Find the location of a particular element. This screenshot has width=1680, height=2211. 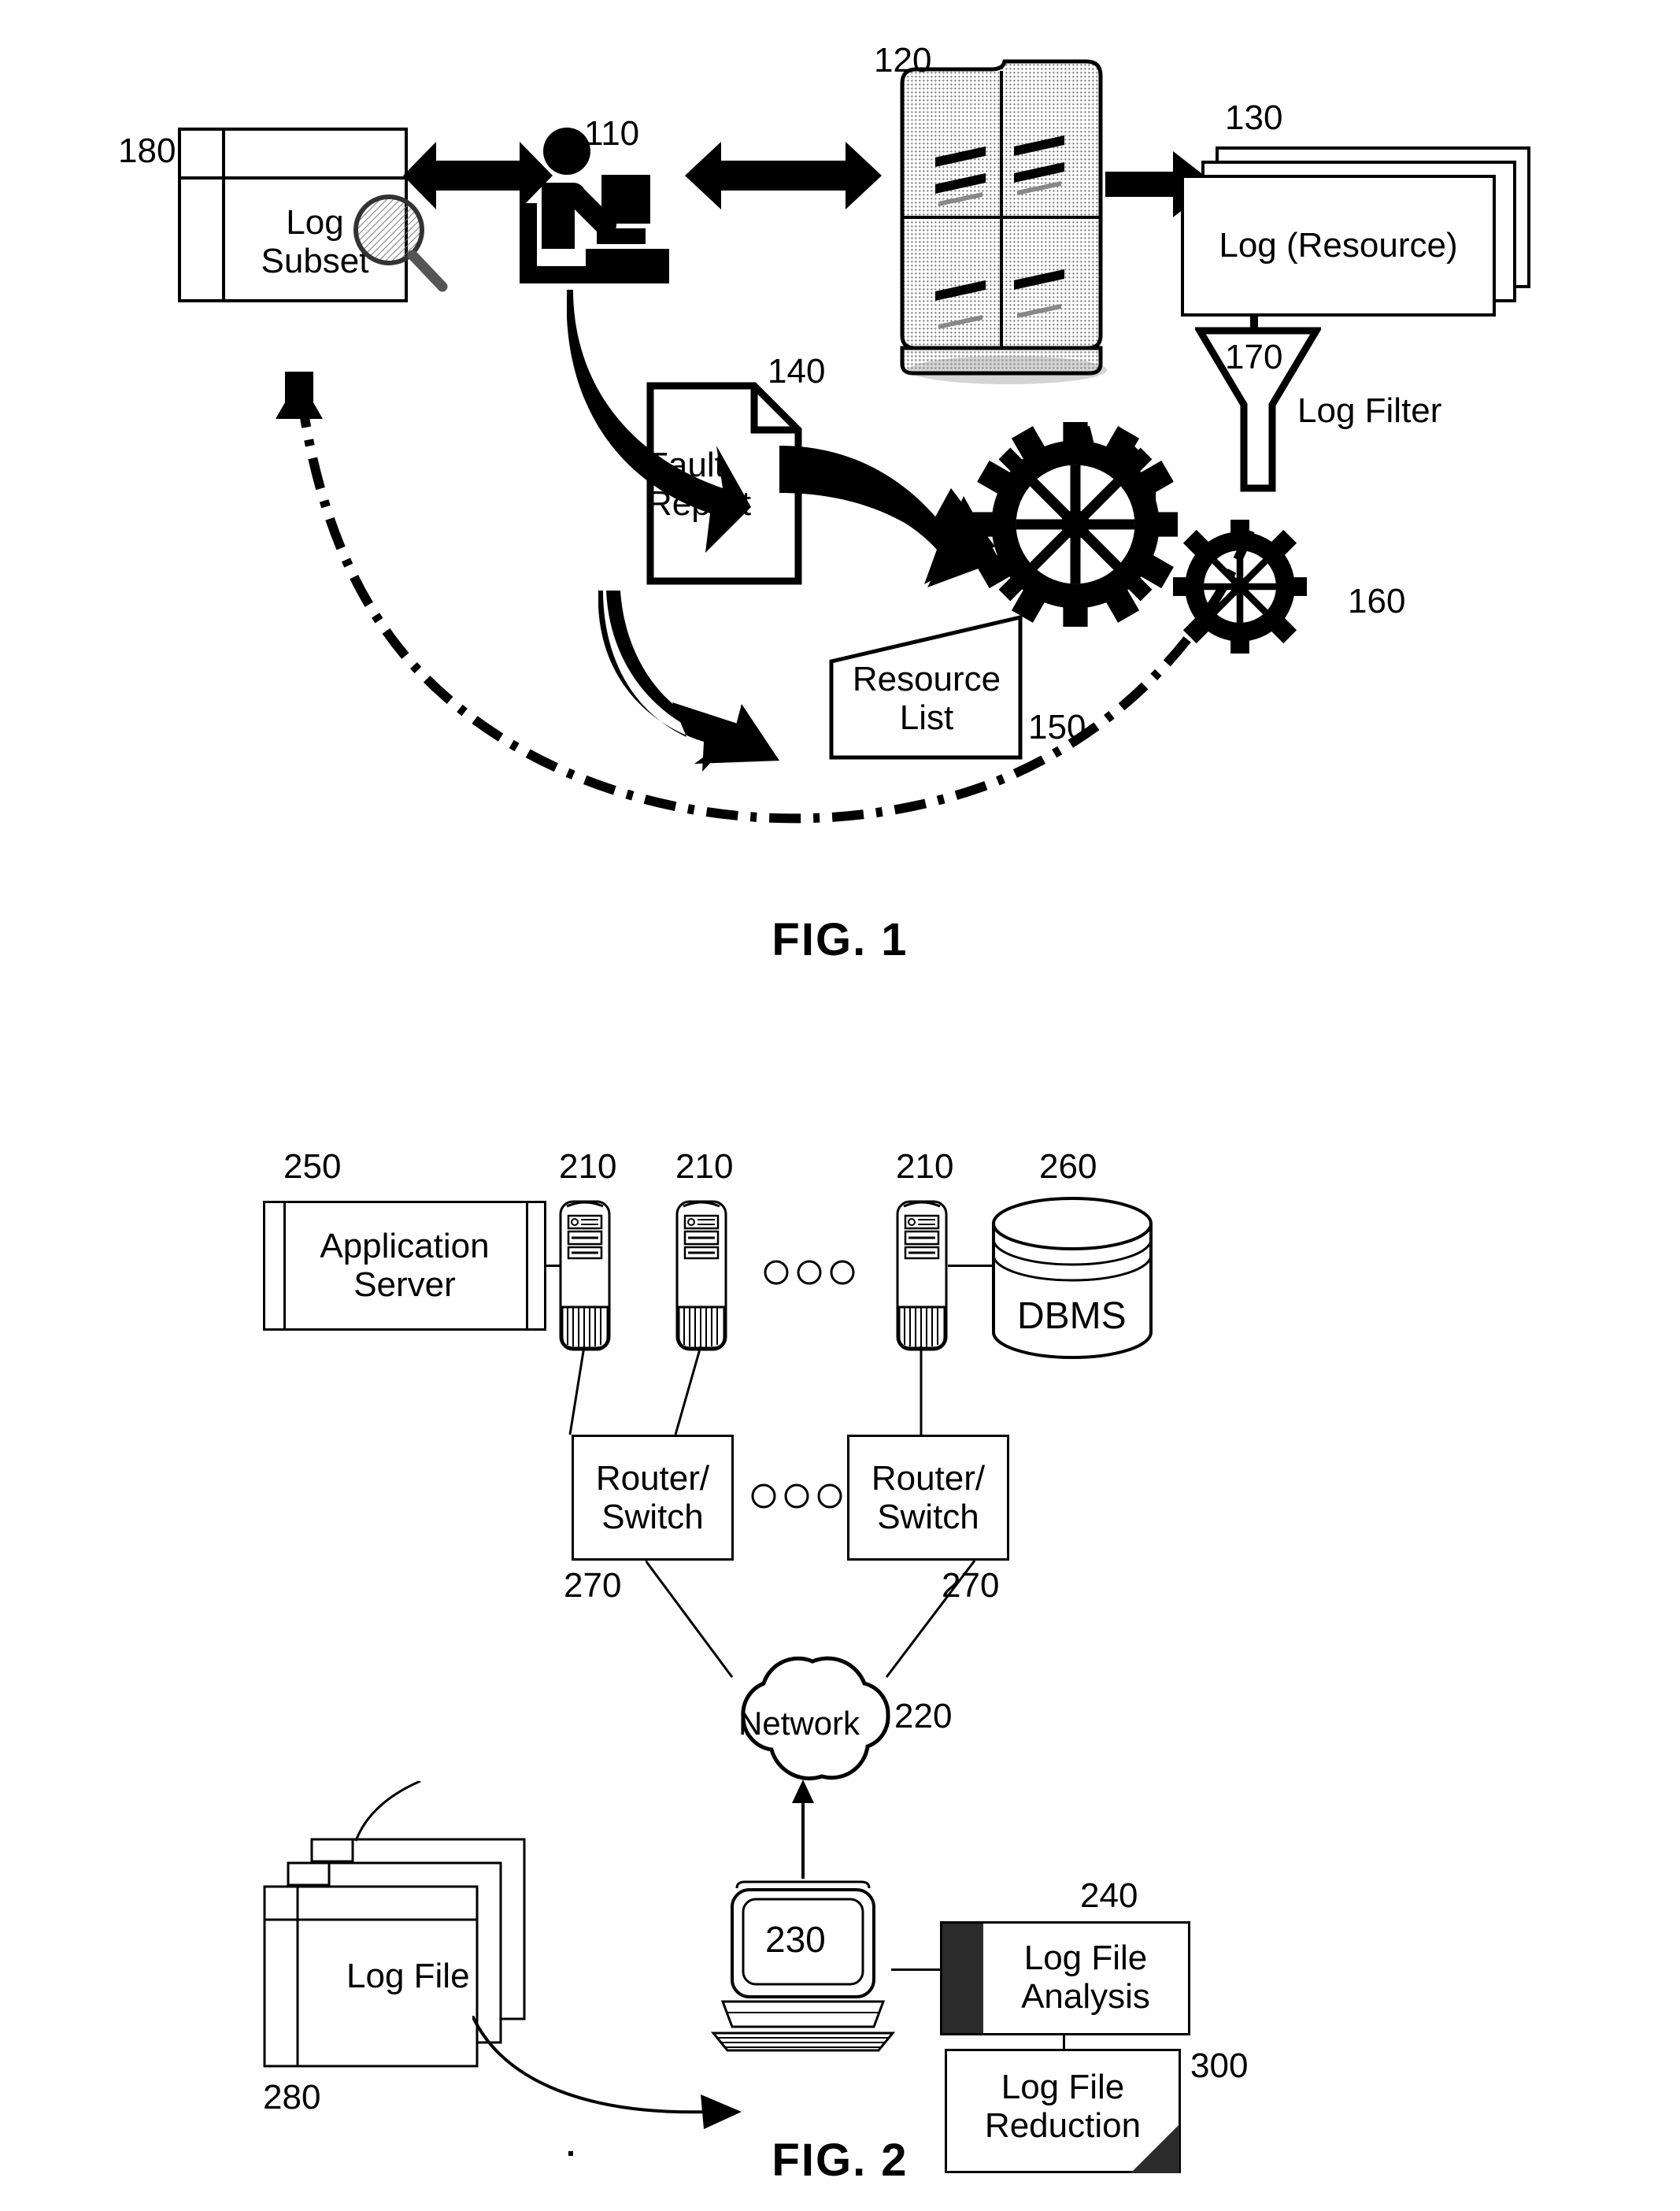

figure-2-caption: FIG. 2 is located at coordinates (840, 2160).